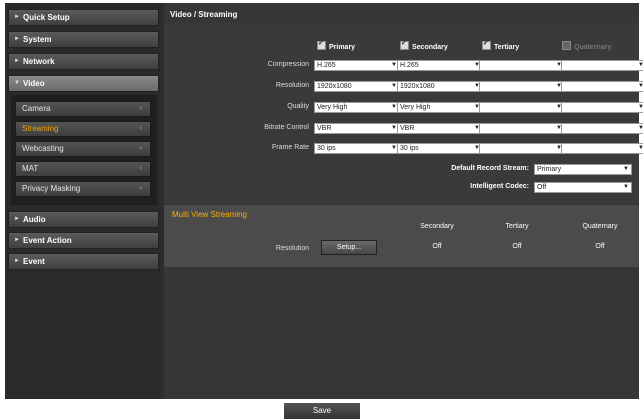  What do you see at coordinates (424, 45) in the screenshot?
I see `column-secondary: Secondary` at bounding box center [424, 45].